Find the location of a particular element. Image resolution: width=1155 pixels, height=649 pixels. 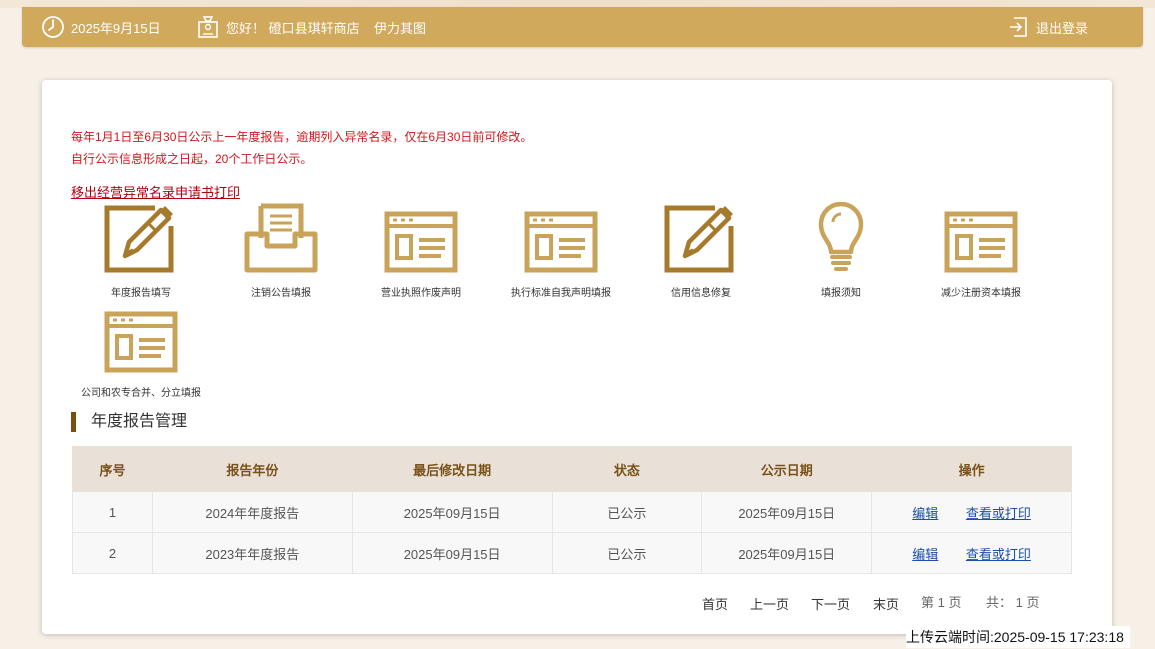

tile-filing-notes: 填报须知 is located at coordinates (841, 250).